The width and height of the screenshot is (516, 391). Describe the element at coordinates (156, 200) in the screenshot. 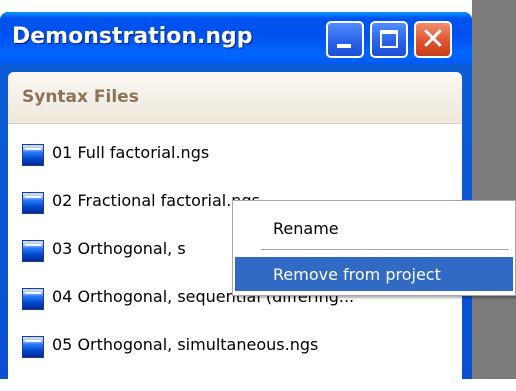

I see `file-label: 02 Fractional factorial.ngs` at that location.